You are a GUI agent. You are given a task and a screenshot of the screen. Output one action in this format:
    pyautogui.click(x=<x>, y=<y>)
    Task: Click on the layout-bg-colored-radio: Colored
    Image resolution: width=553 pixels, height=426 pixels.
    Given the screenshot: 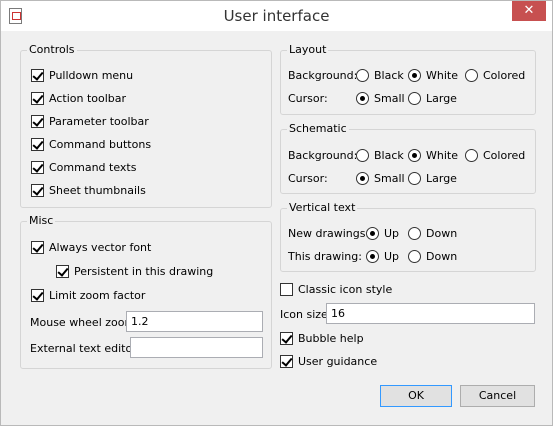 What is the action you would take?
    pyautogui.click(x=495, y=75)
    